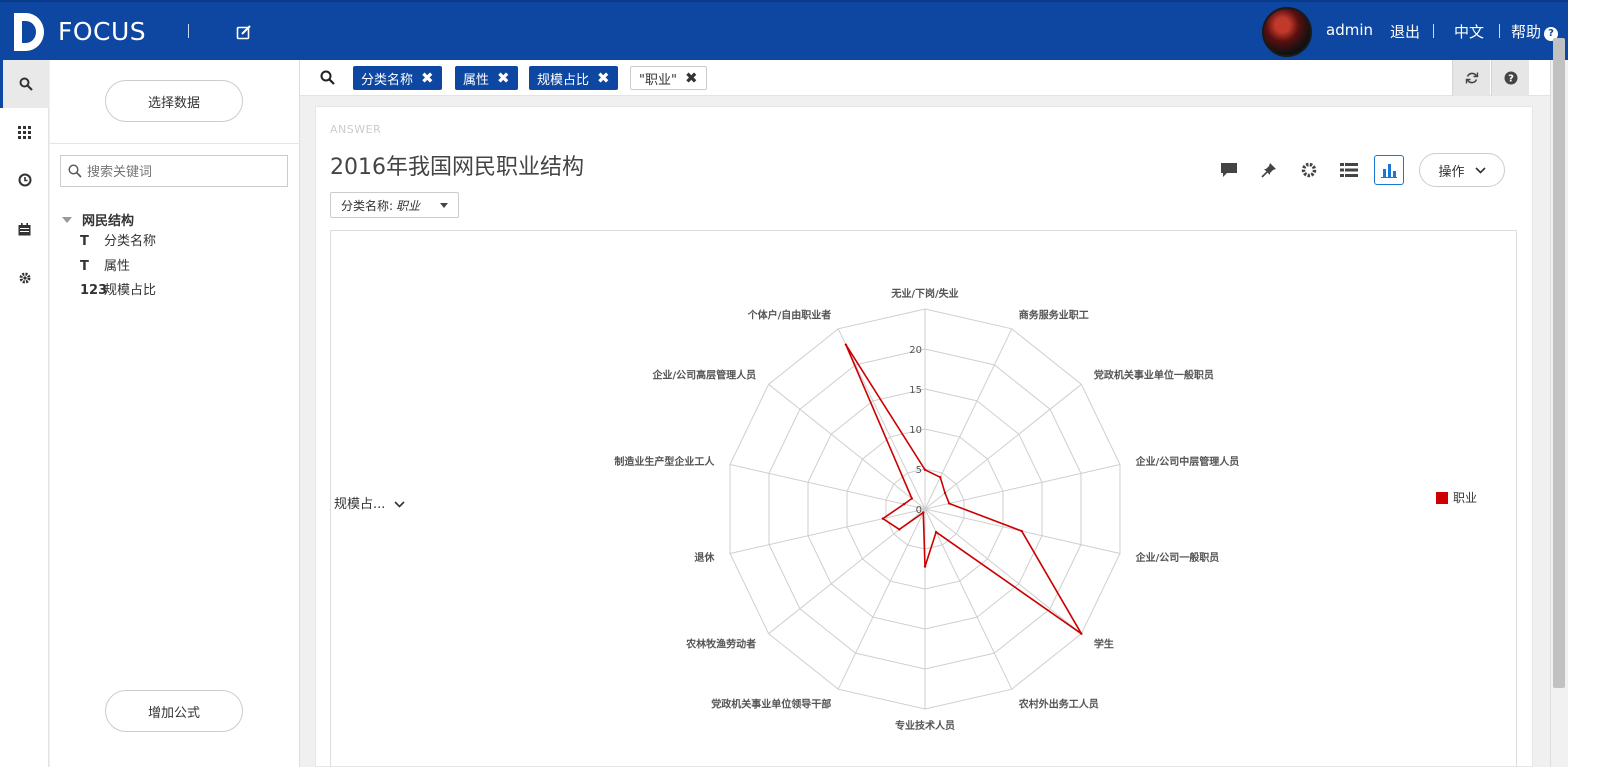 The height and width of the screenshot is (767, 1600). I want to click on field-attribute: T 属性, so click(105, 264).